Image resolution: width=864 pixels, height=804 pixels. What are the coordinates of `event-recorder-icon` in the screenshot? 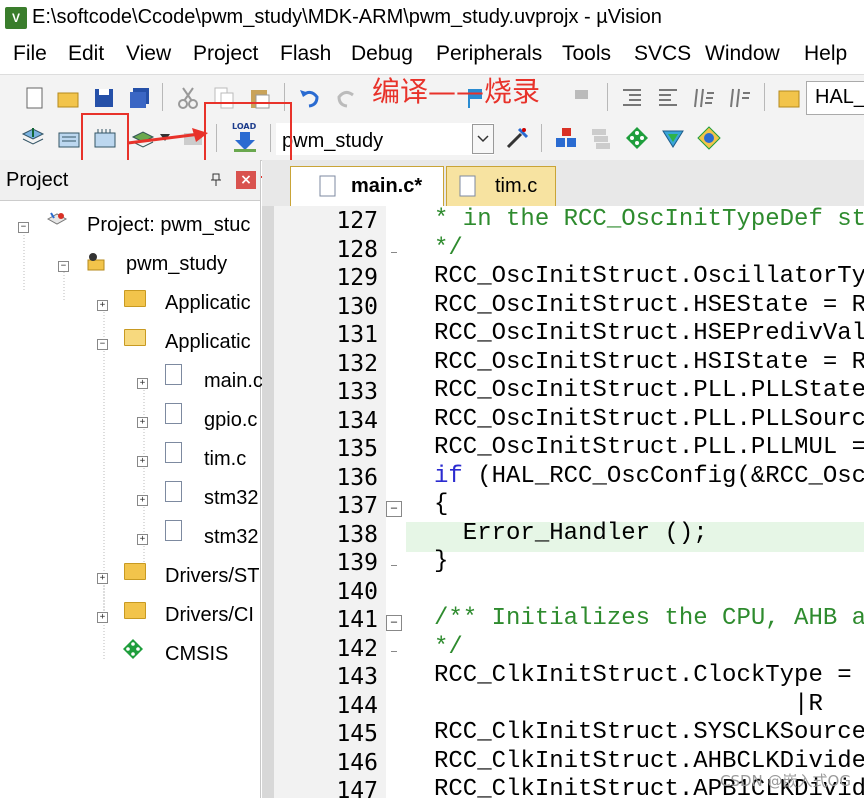 It's located at (709, 138).